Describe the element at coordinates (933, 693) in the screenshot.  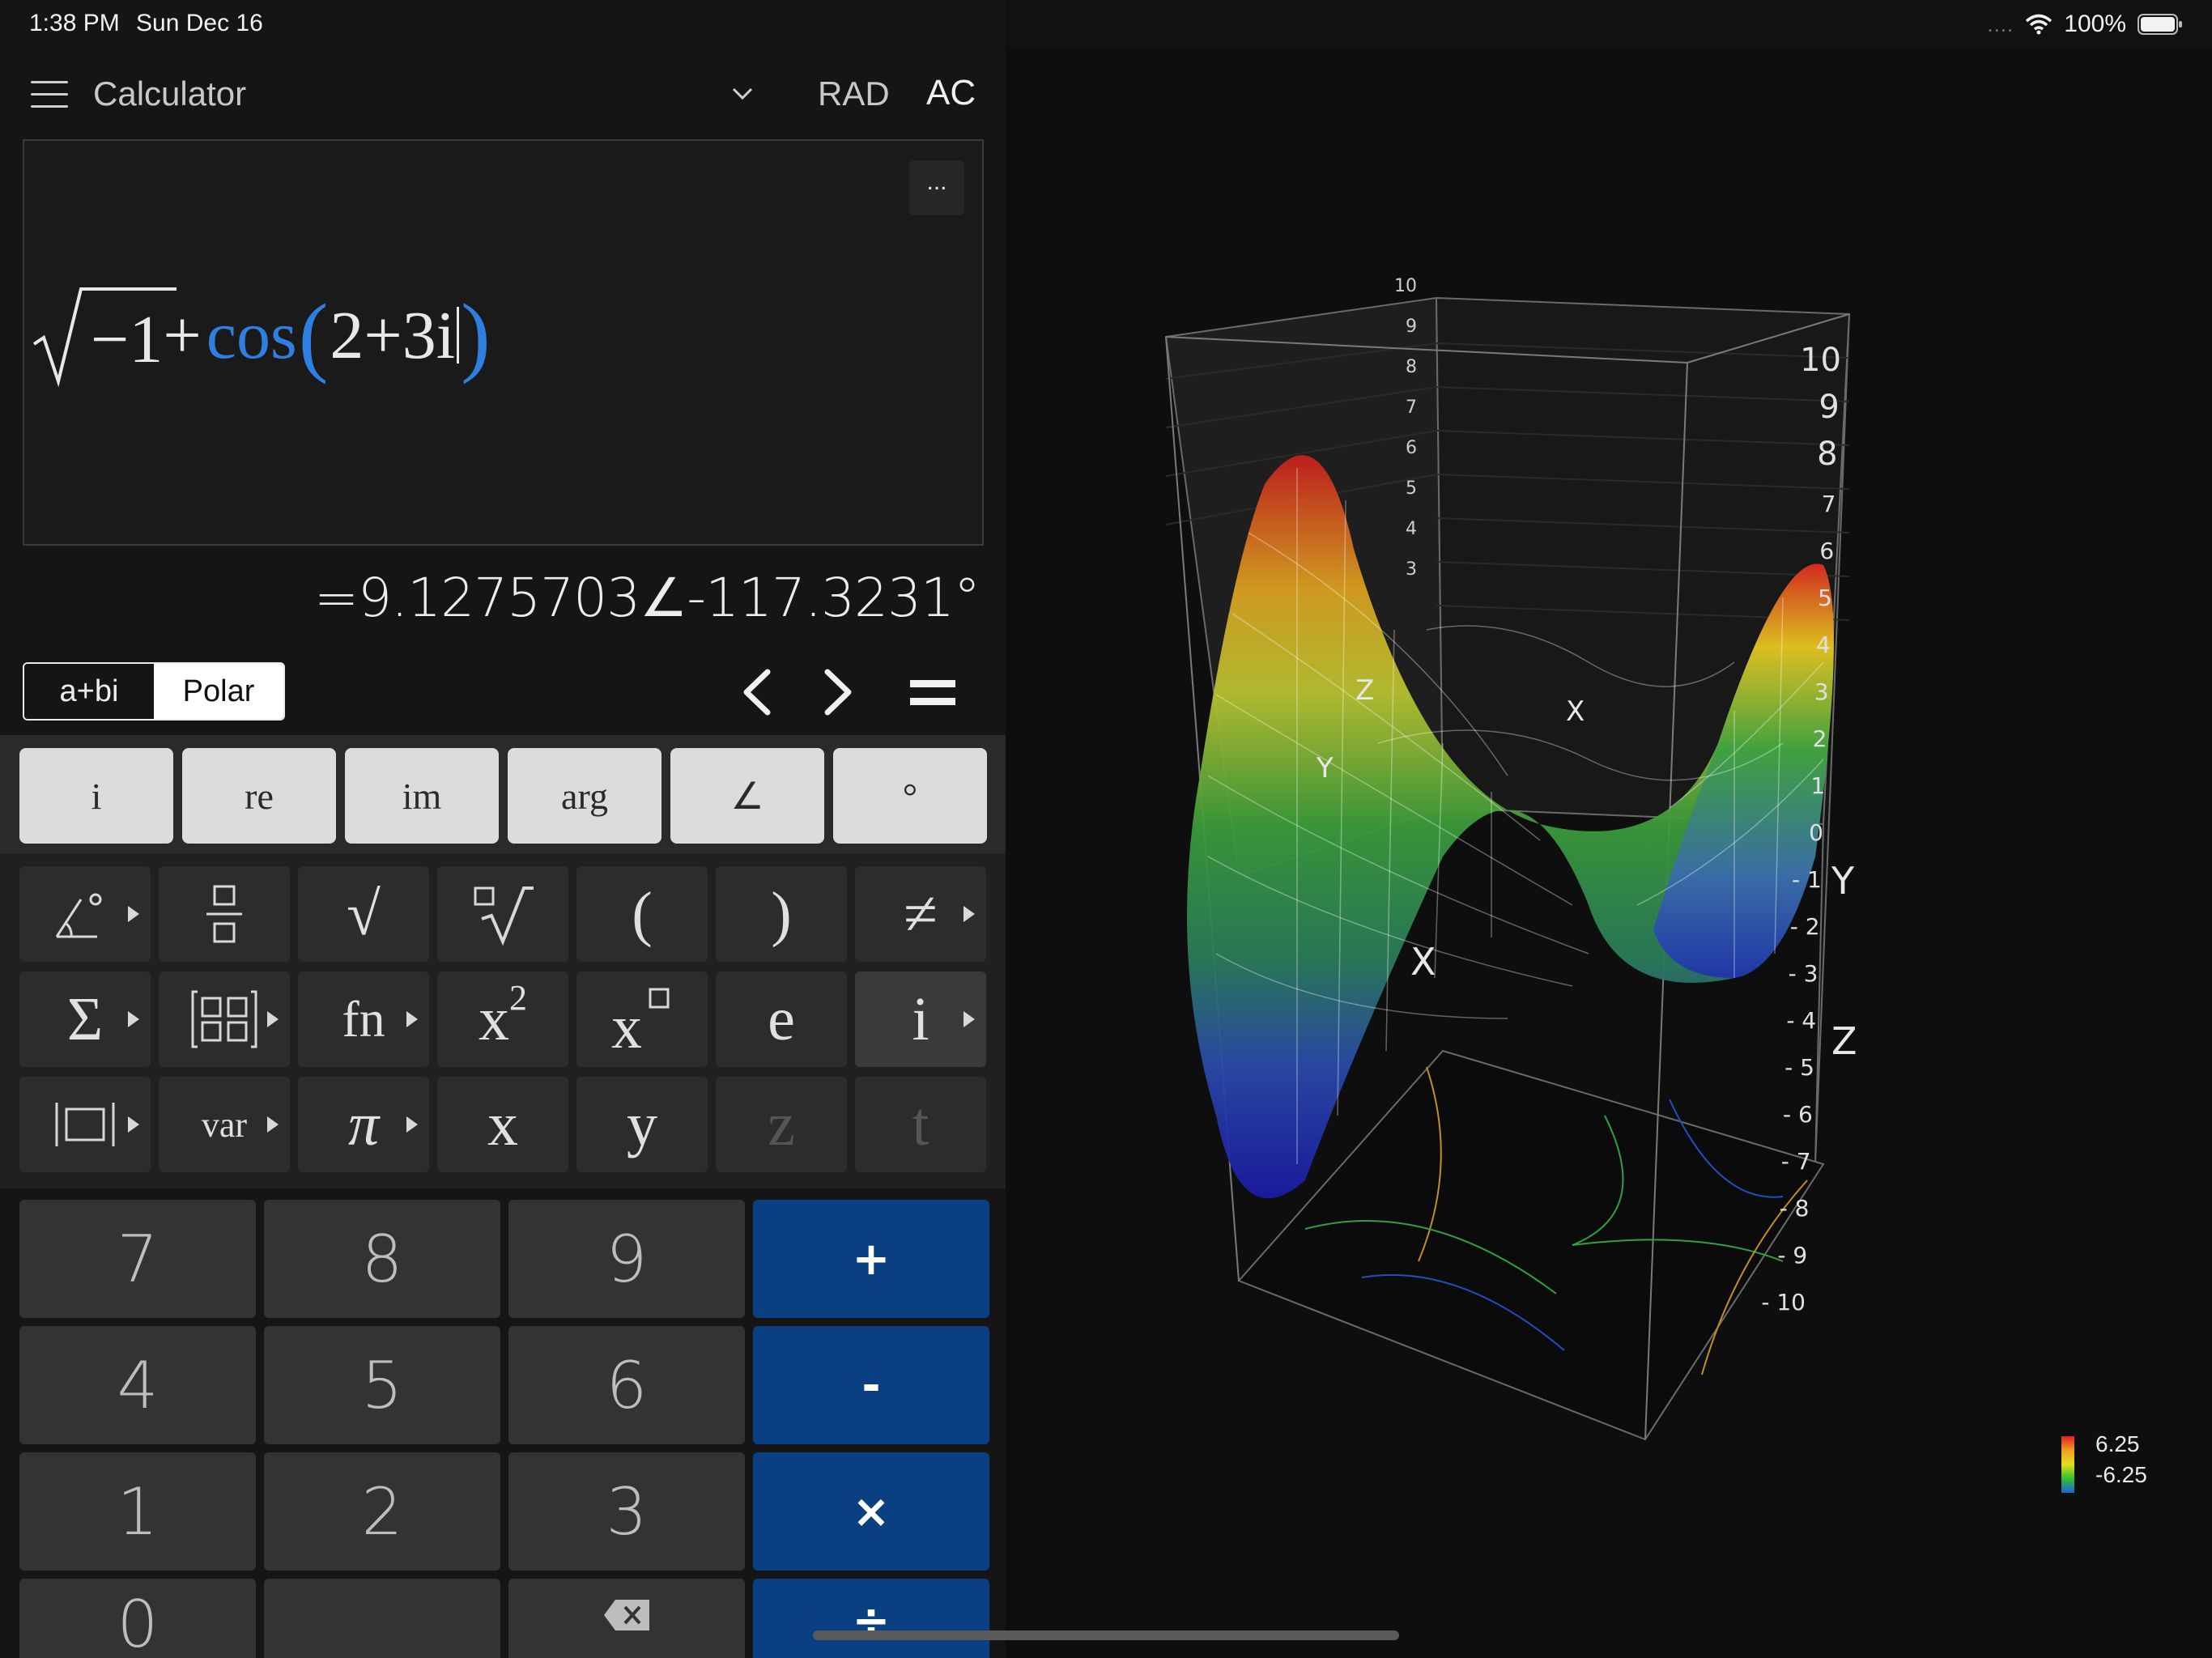
I see `equals-icon` at that location.